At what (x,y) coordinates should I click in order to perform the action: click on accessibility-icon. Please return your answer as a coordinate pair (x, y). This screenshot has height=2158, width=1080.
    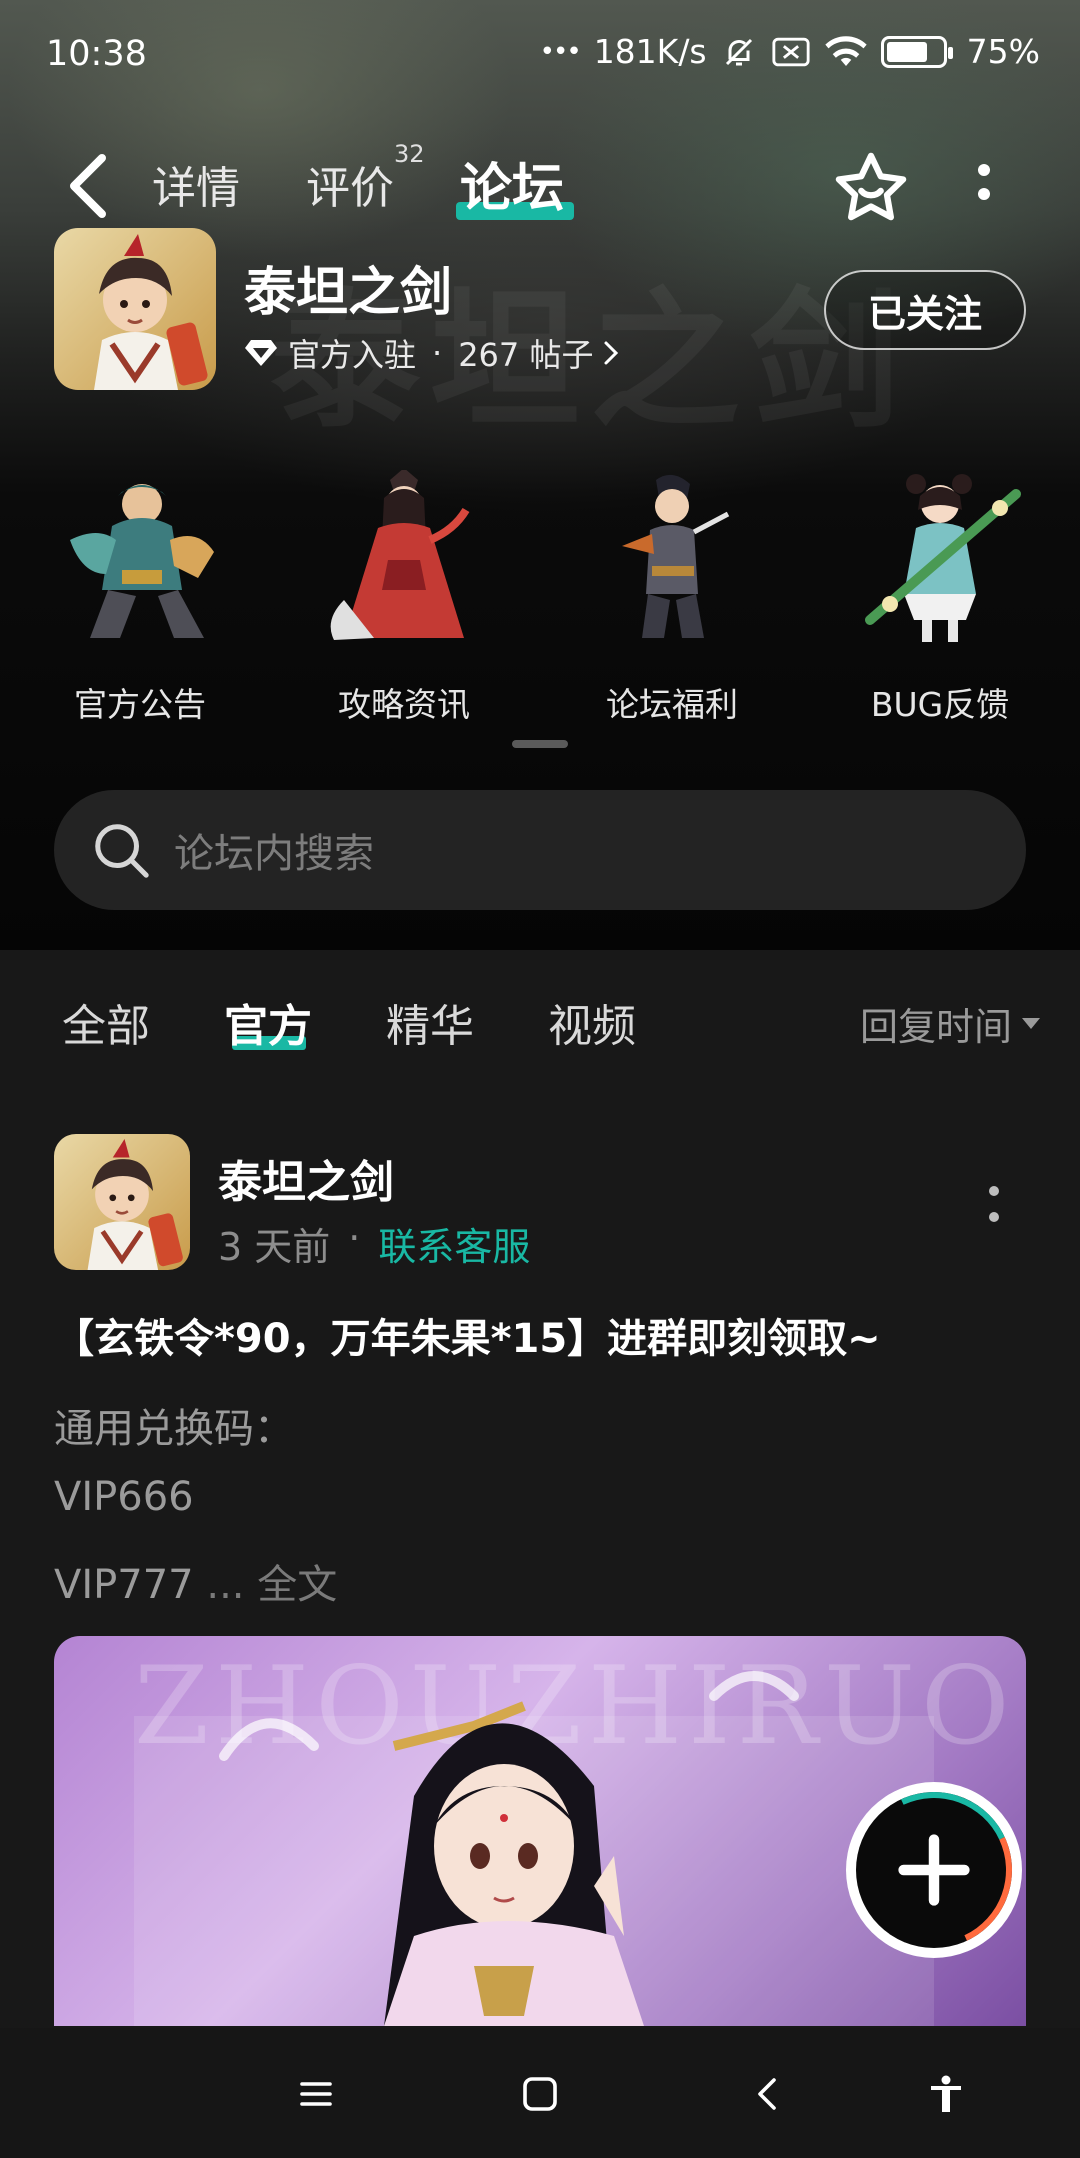
    Looking at the image, I should click on (946, 2094).